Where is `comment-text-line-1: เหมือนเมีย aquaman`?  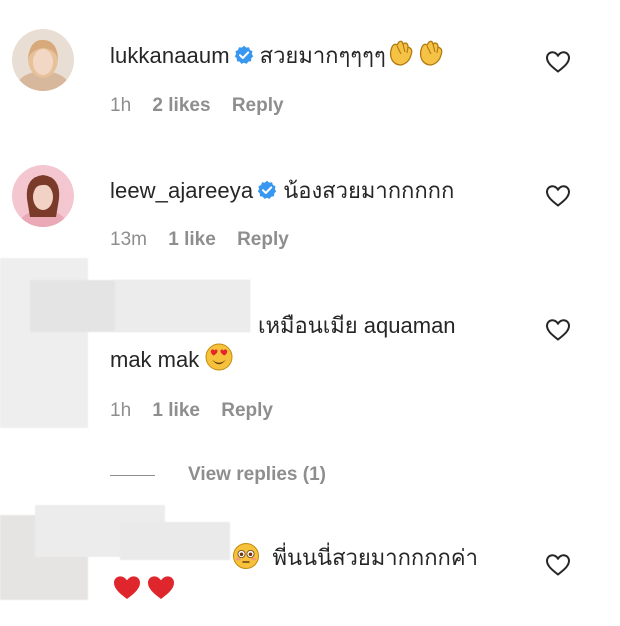
comment-text-line-1: เหมือนเมีย aquaman is located at coordinates (357, 325).